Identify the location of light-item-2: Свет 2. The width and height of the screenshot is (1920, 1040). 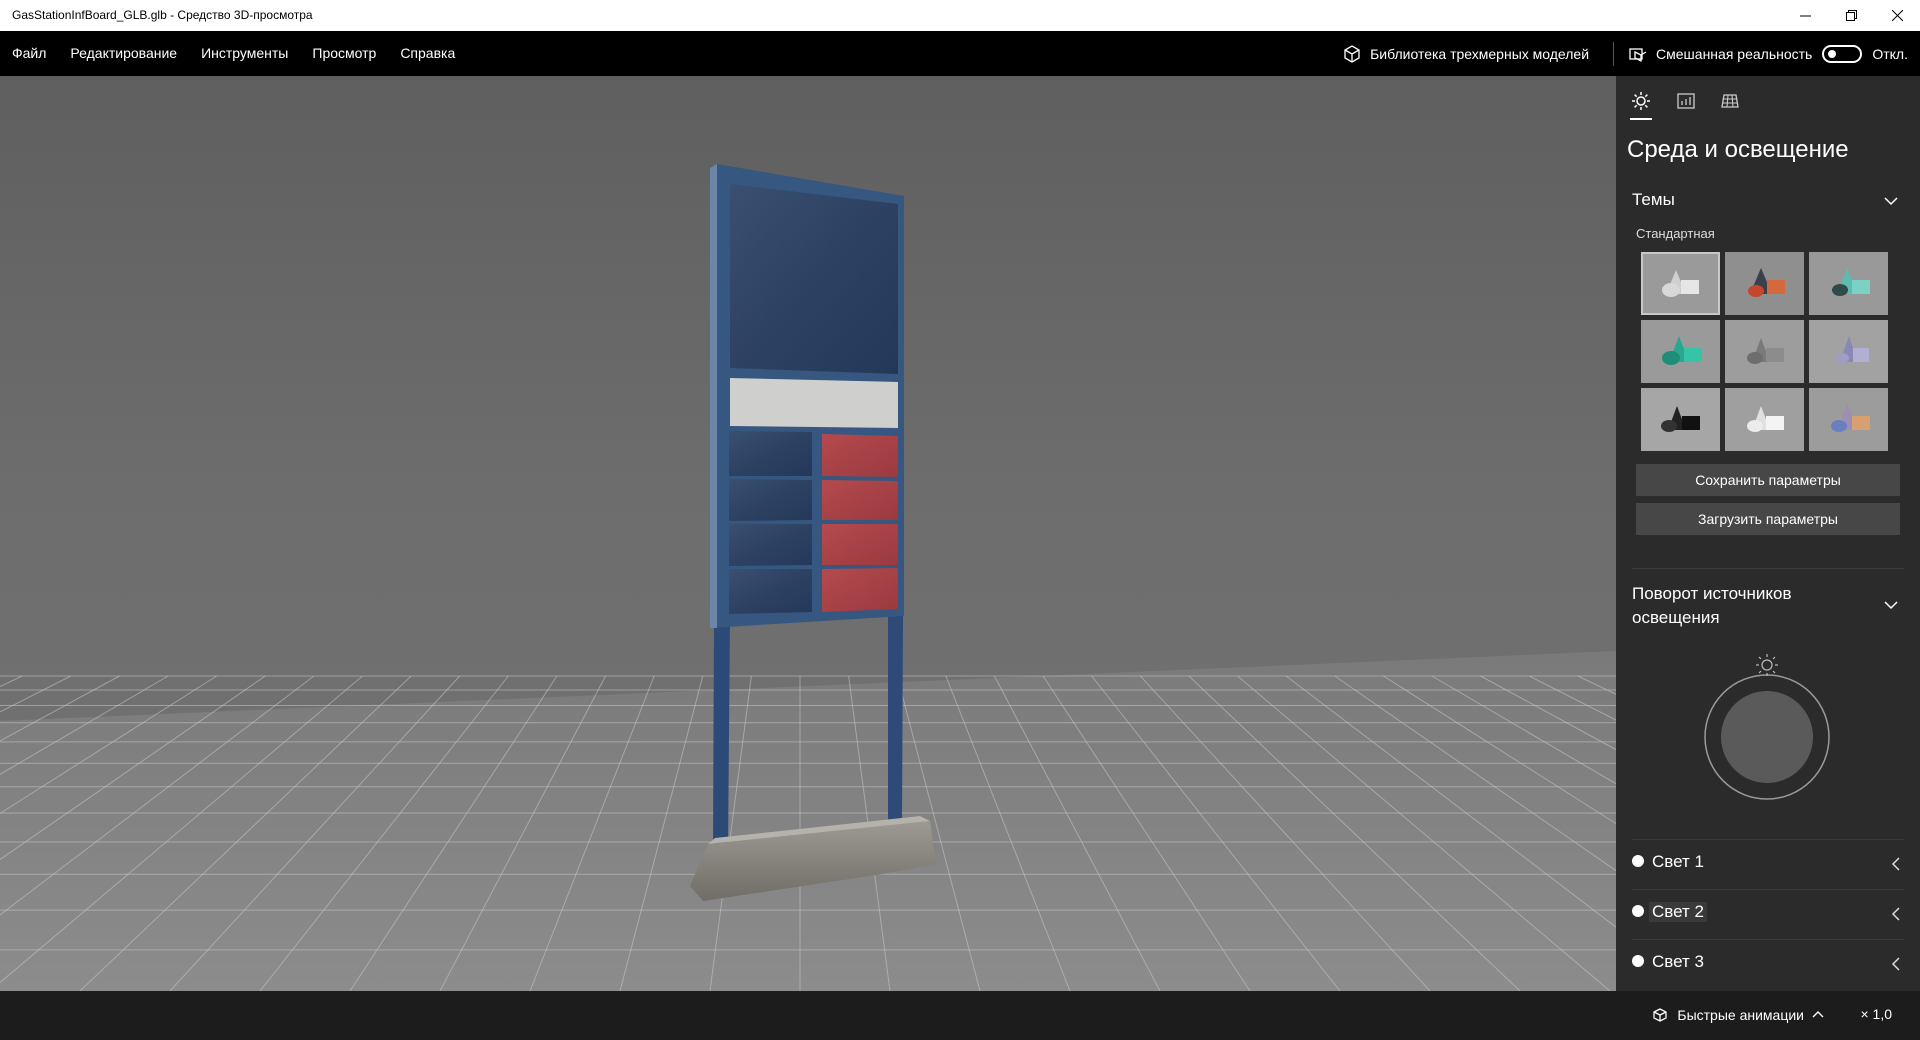
(1768, 914).